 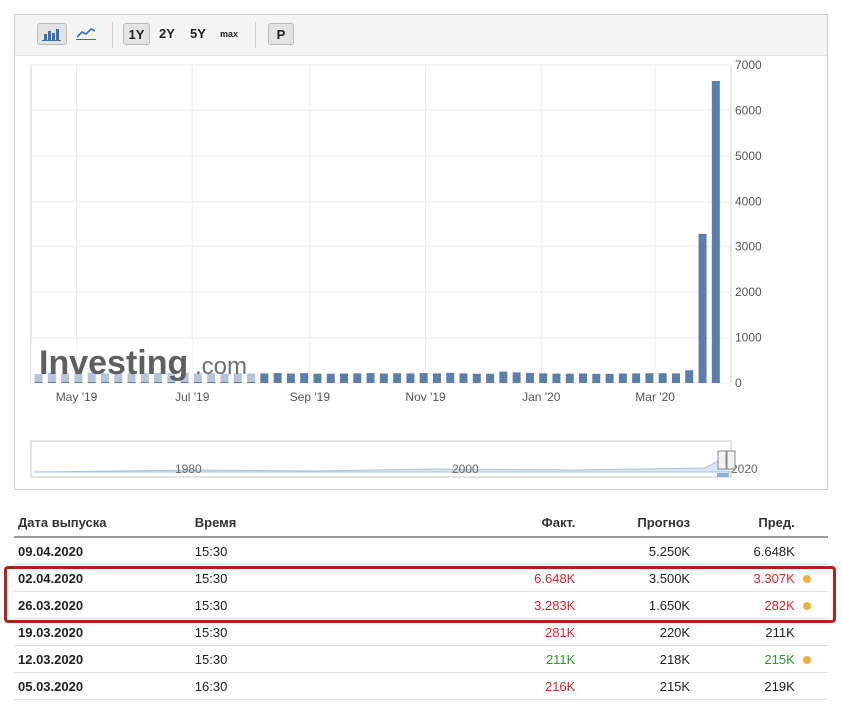 I want to click on p-button: P, so click(x=281, y=34).